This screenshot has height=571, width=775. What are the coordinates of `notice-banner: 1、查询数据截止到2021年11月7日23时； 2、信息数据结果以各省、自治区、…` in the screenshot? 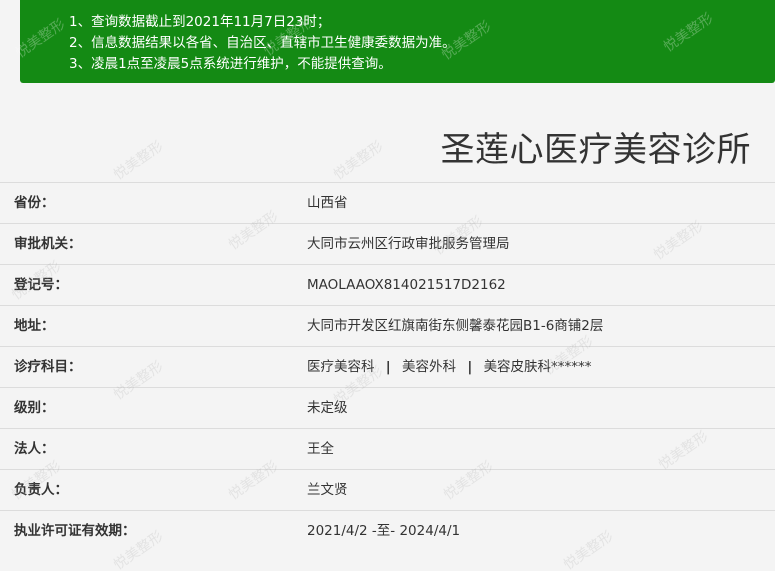 It's located at (394, 41).